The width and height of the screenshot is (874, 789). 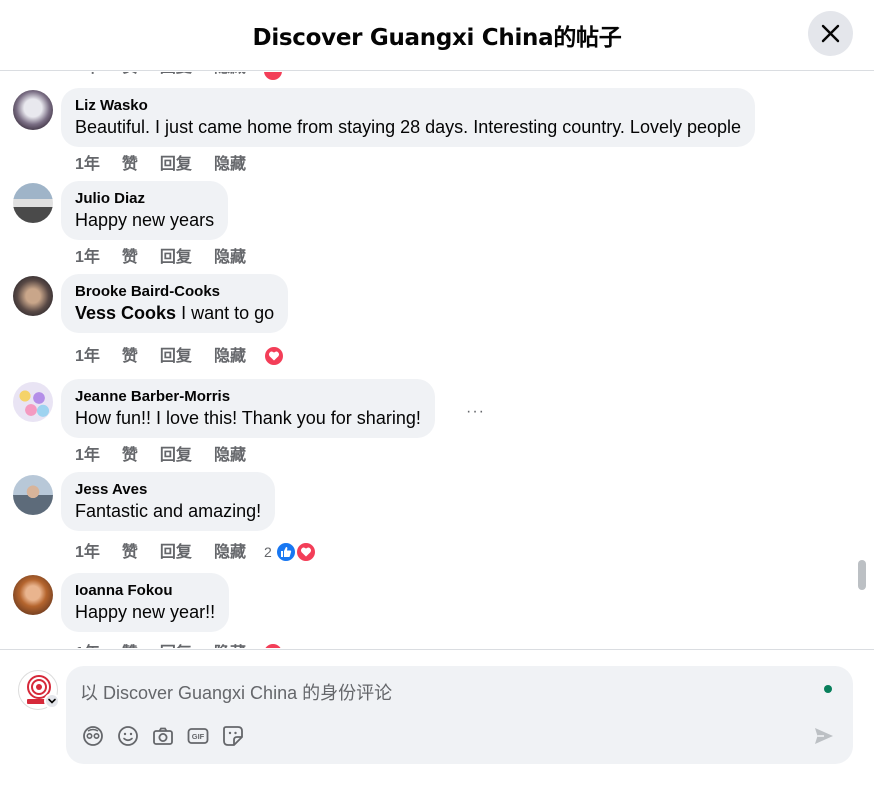 I want to click on more-options-button: ···, so click(x=475, y=412).